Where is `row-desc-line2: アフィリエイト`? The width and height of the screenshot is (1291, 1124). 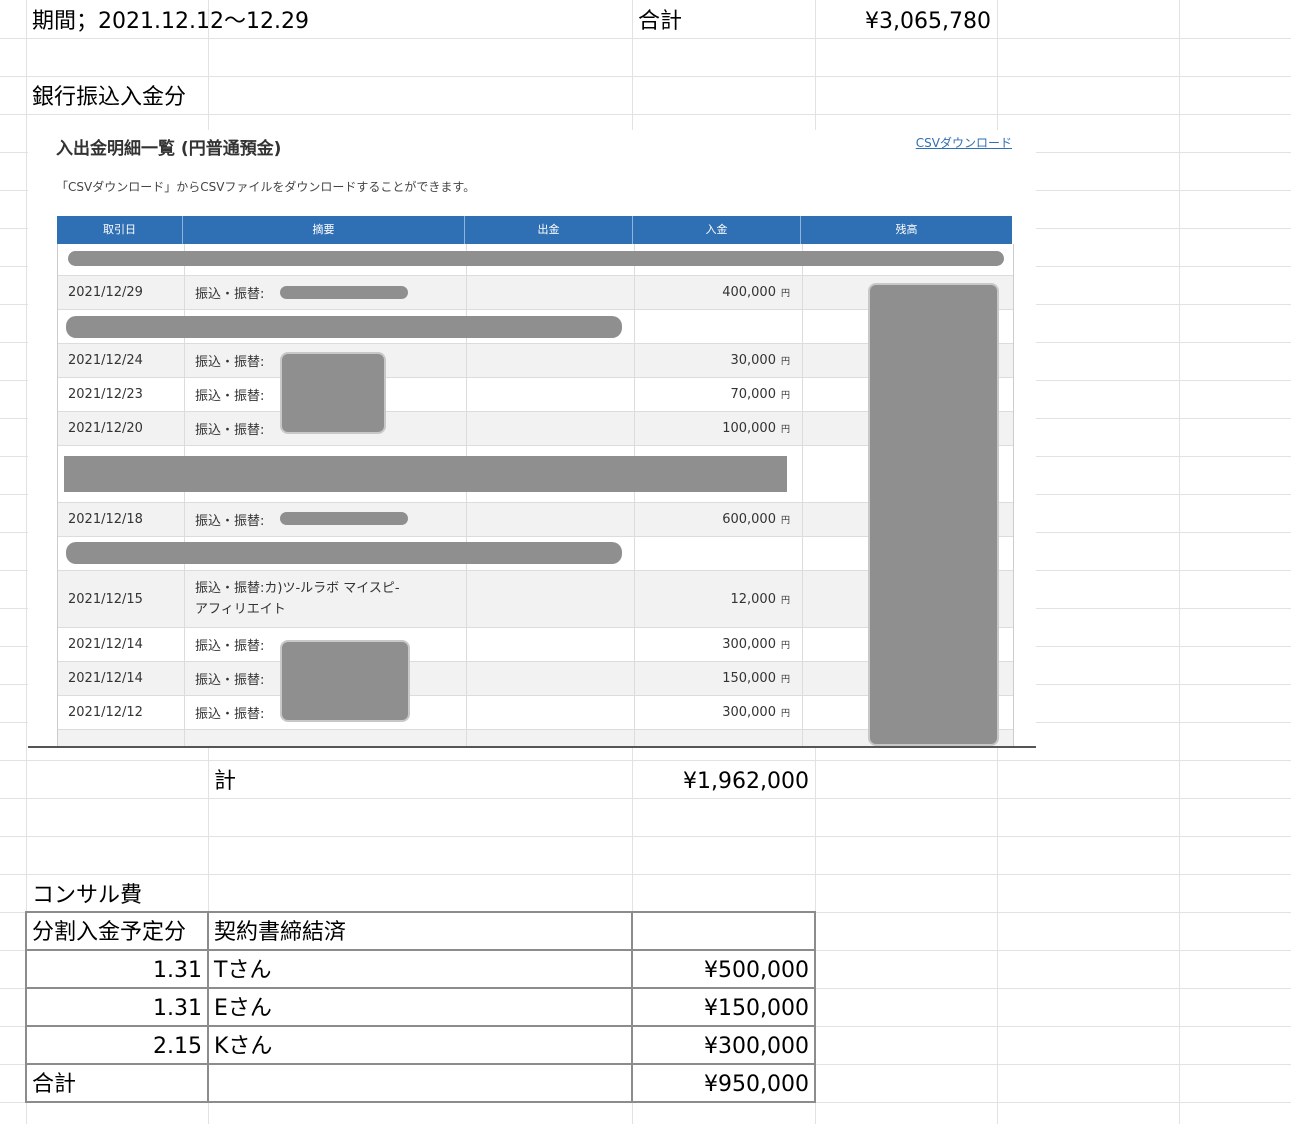 row-desc-line2: アフィリエイト is located at coordinates (240, 609).